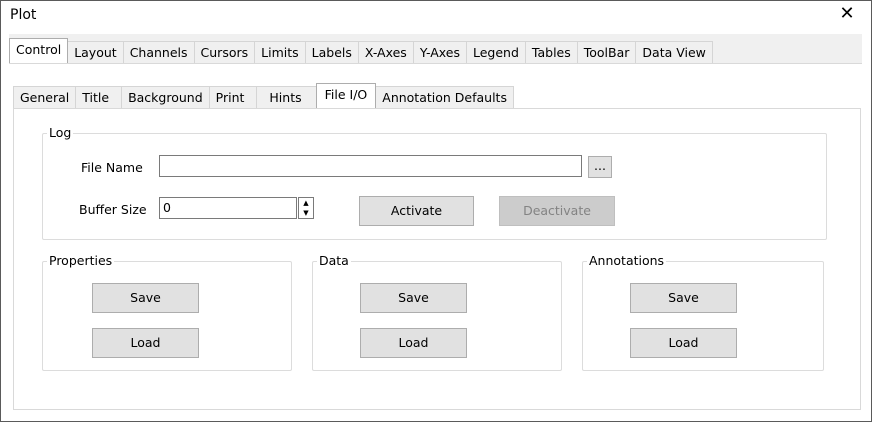  Describe the element at coordinates (385, 52) in the screenshot. I see `tab-x-axes: X-Axes` at that location.